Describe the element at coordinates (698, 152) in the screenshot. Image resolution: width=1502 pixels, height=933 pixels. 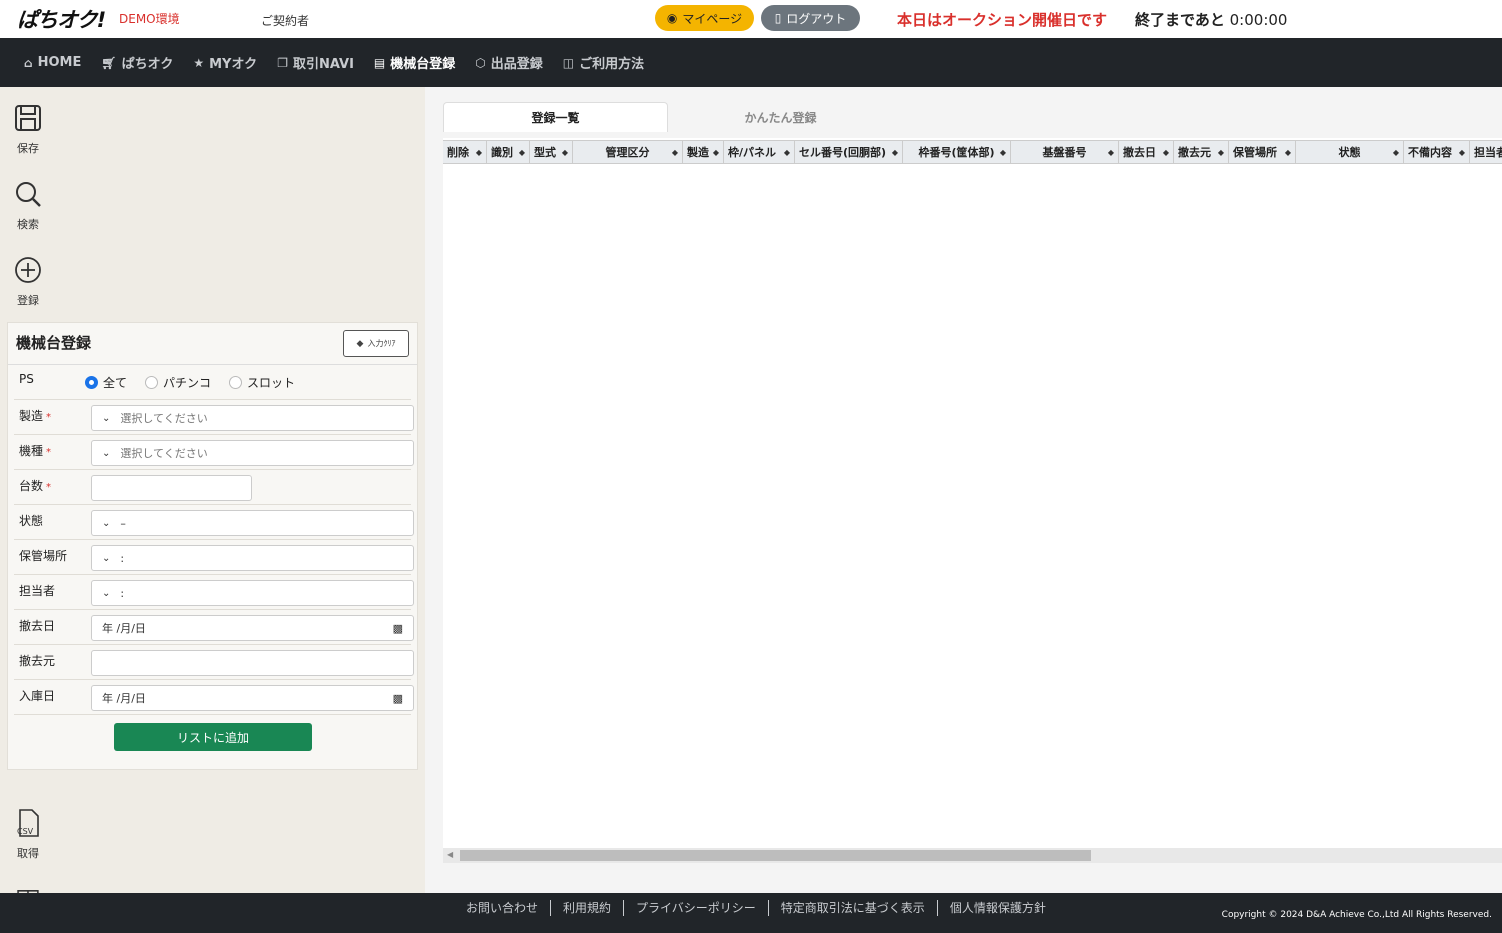
I see `col-label: 製造` at that location.